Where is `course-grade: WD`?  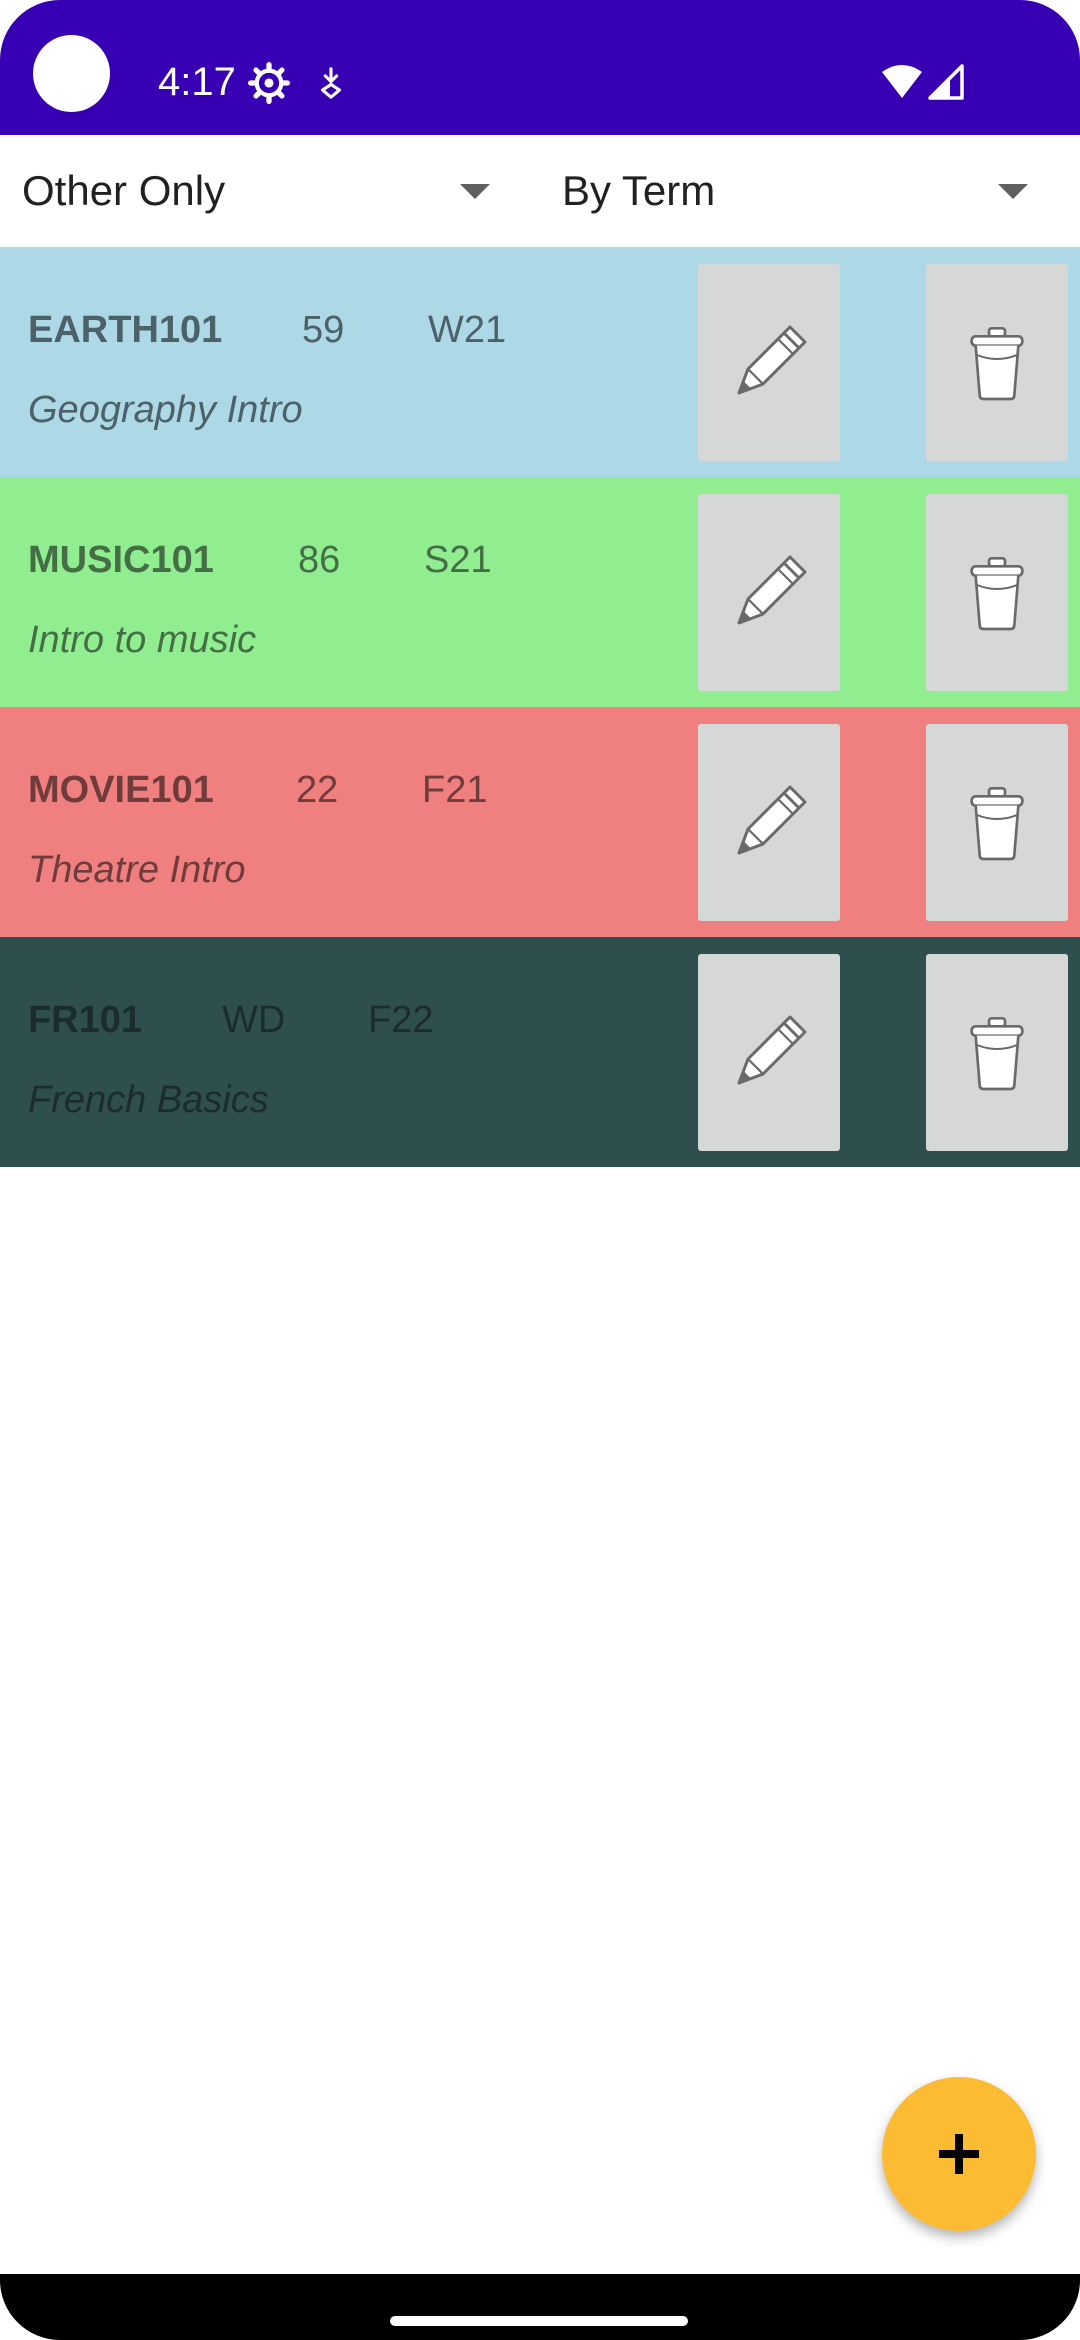 course-grade: WD is located at coordinates (254, 1020).